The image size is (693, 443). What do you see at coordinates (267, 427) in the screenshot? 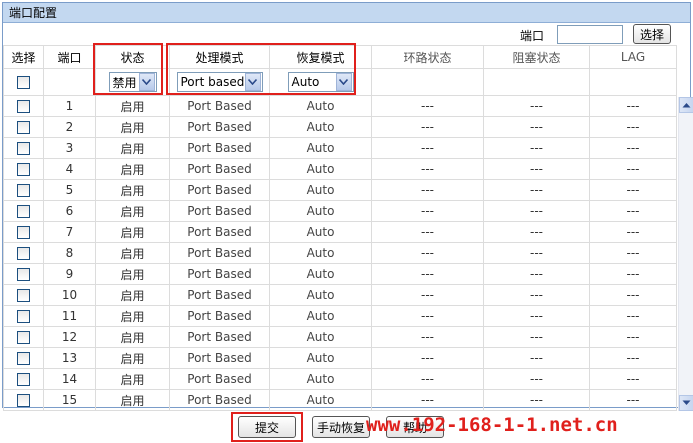
I see `submit-button: 提交` at bounding box center [267, 427].